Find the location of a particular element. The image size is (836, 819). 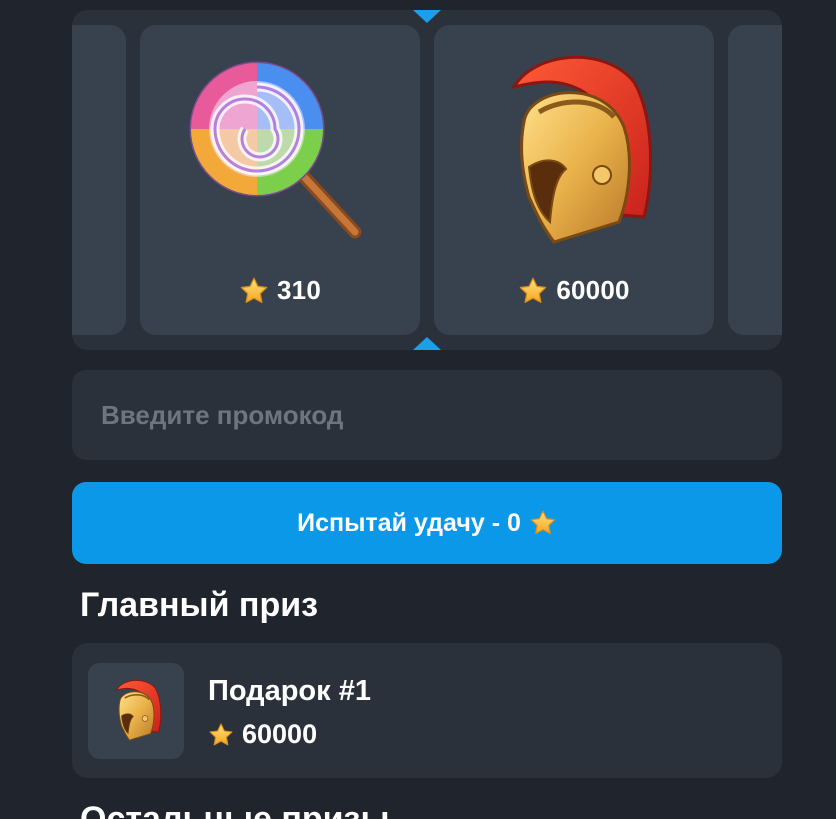

main-prize-card: Подарок #1 60000 is located at coordinates (427, 710).